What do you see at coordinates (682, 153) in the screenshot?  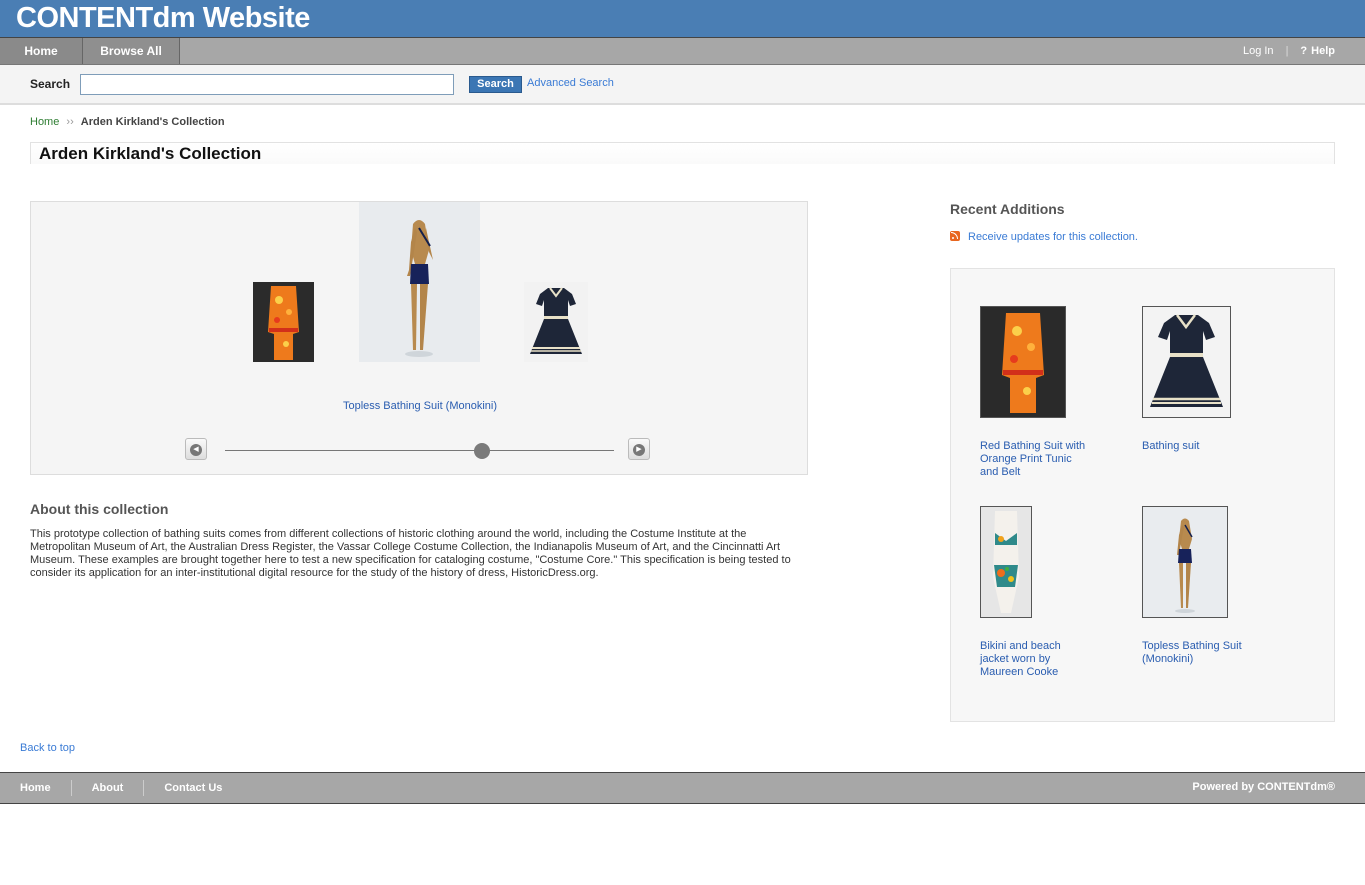 I see `page-title-box: Arden Kirkland's Collection` at bounding box center [682, 153].